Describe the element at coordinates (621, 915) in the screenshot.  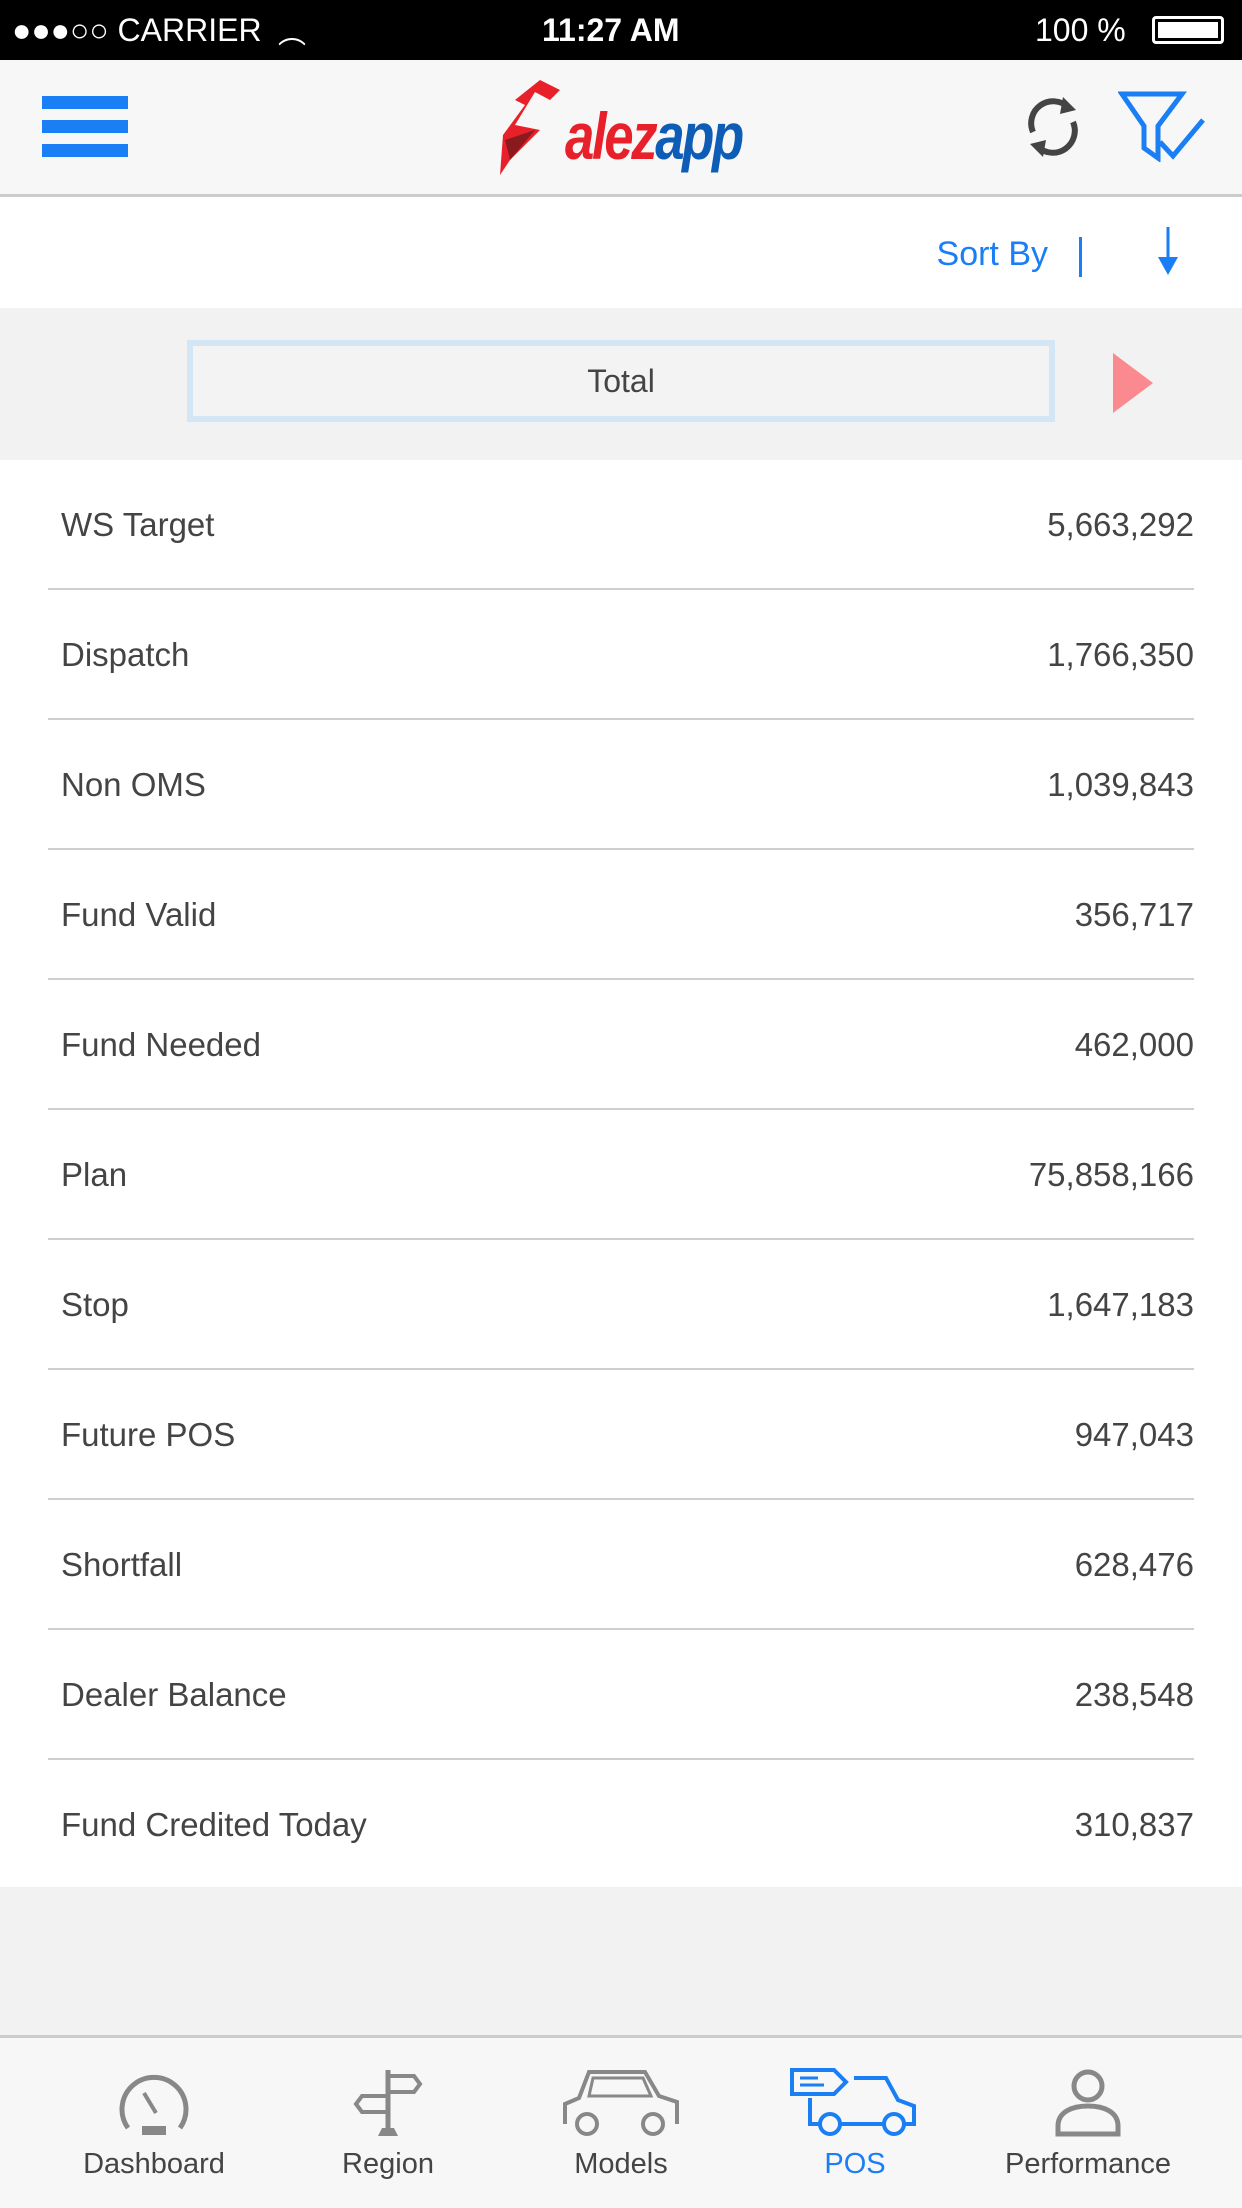
I see `list-item: Fund Valid 356,717` at that location.